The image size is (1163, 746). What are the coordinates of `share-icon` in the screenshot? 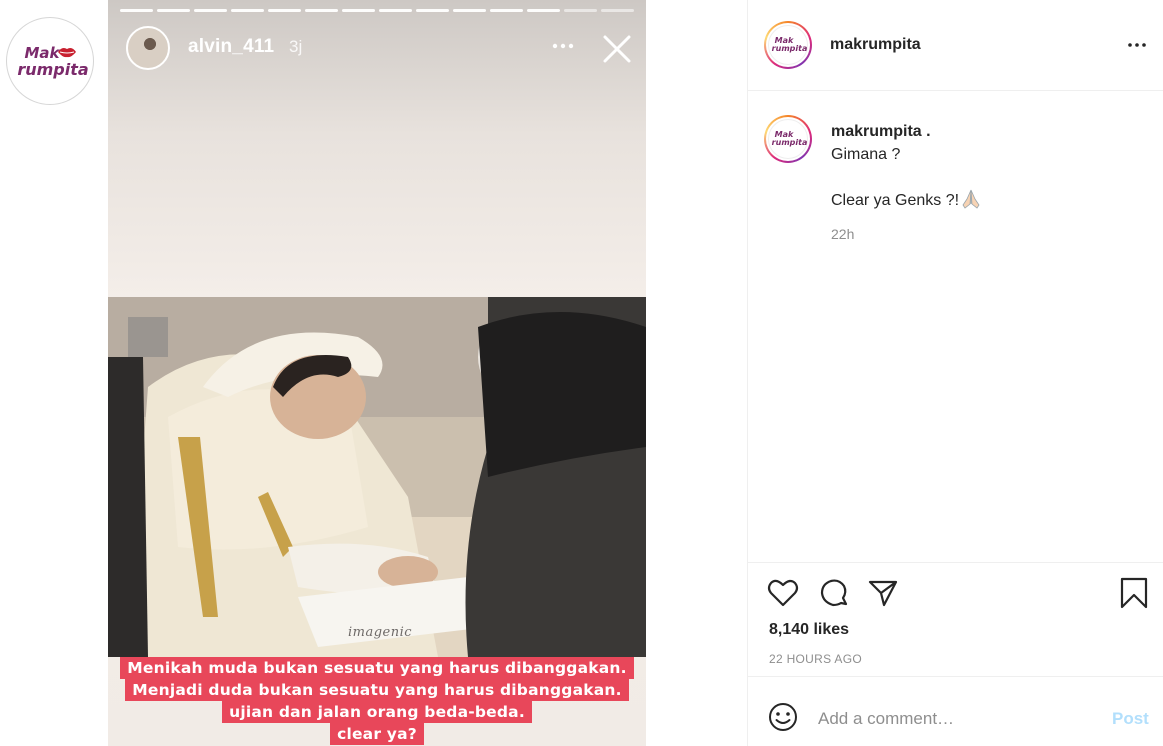 It's located at (883, 593).